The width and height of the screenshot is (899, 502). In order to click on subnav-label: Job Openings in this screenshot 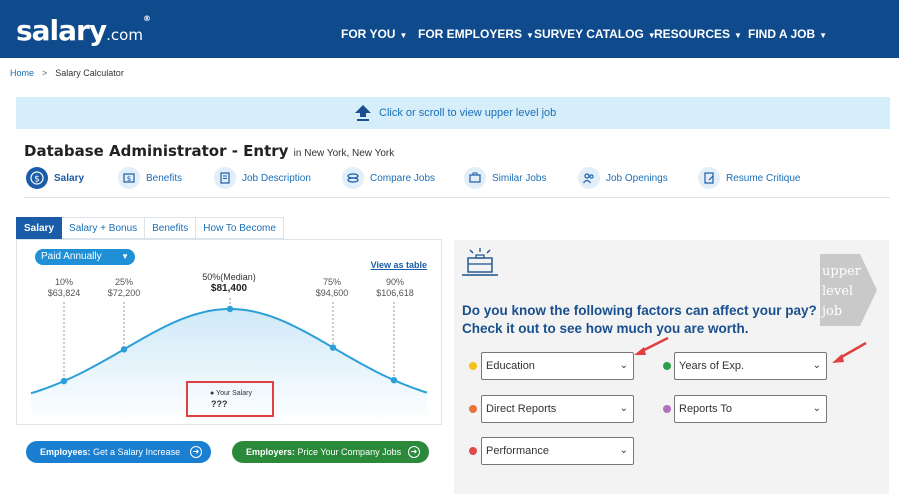, I will do `click(637, 178)`.